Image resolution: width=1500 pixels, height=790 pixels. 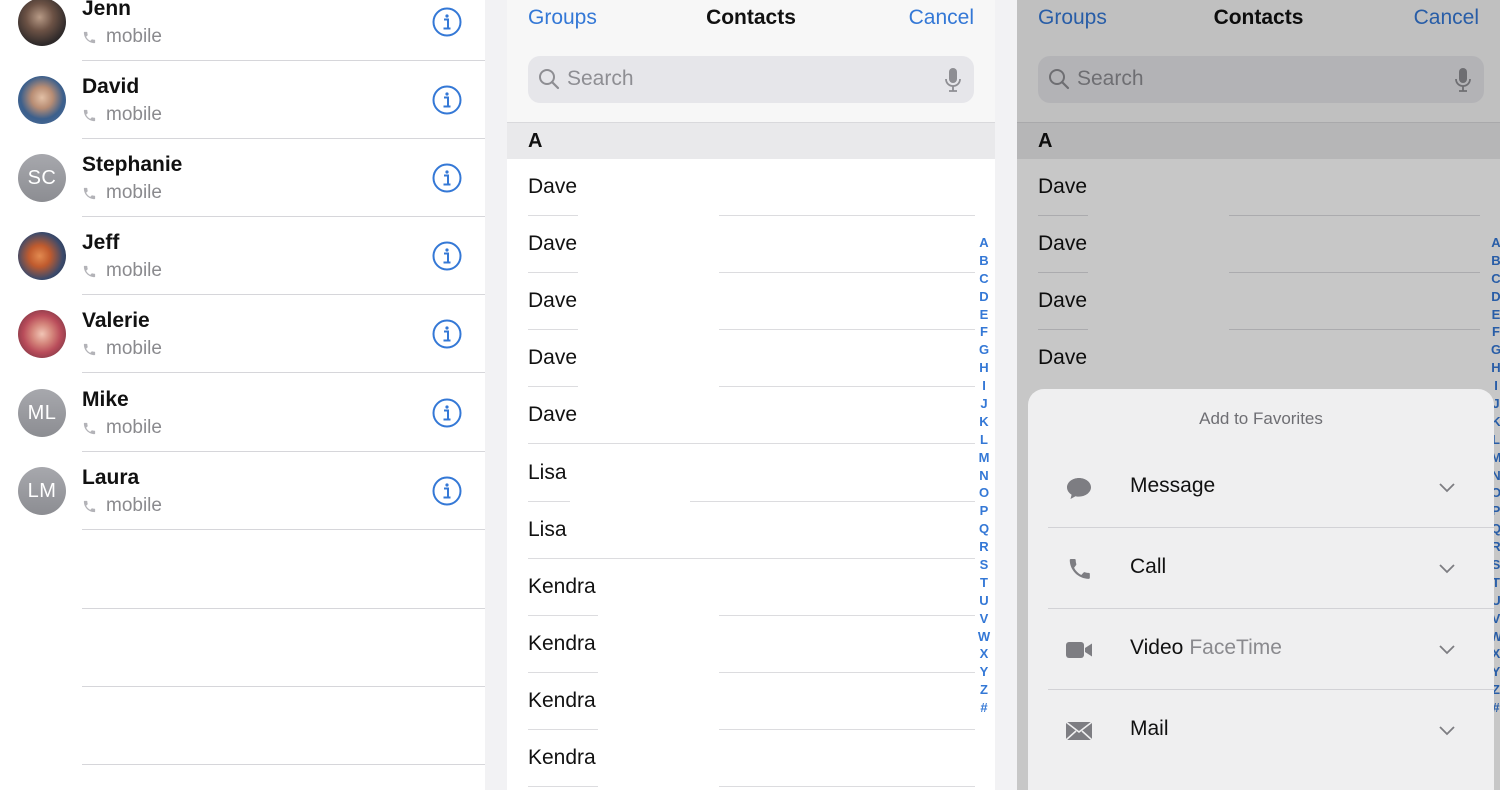 I want to click on message-label: Message, so click(x=1173, y=485).